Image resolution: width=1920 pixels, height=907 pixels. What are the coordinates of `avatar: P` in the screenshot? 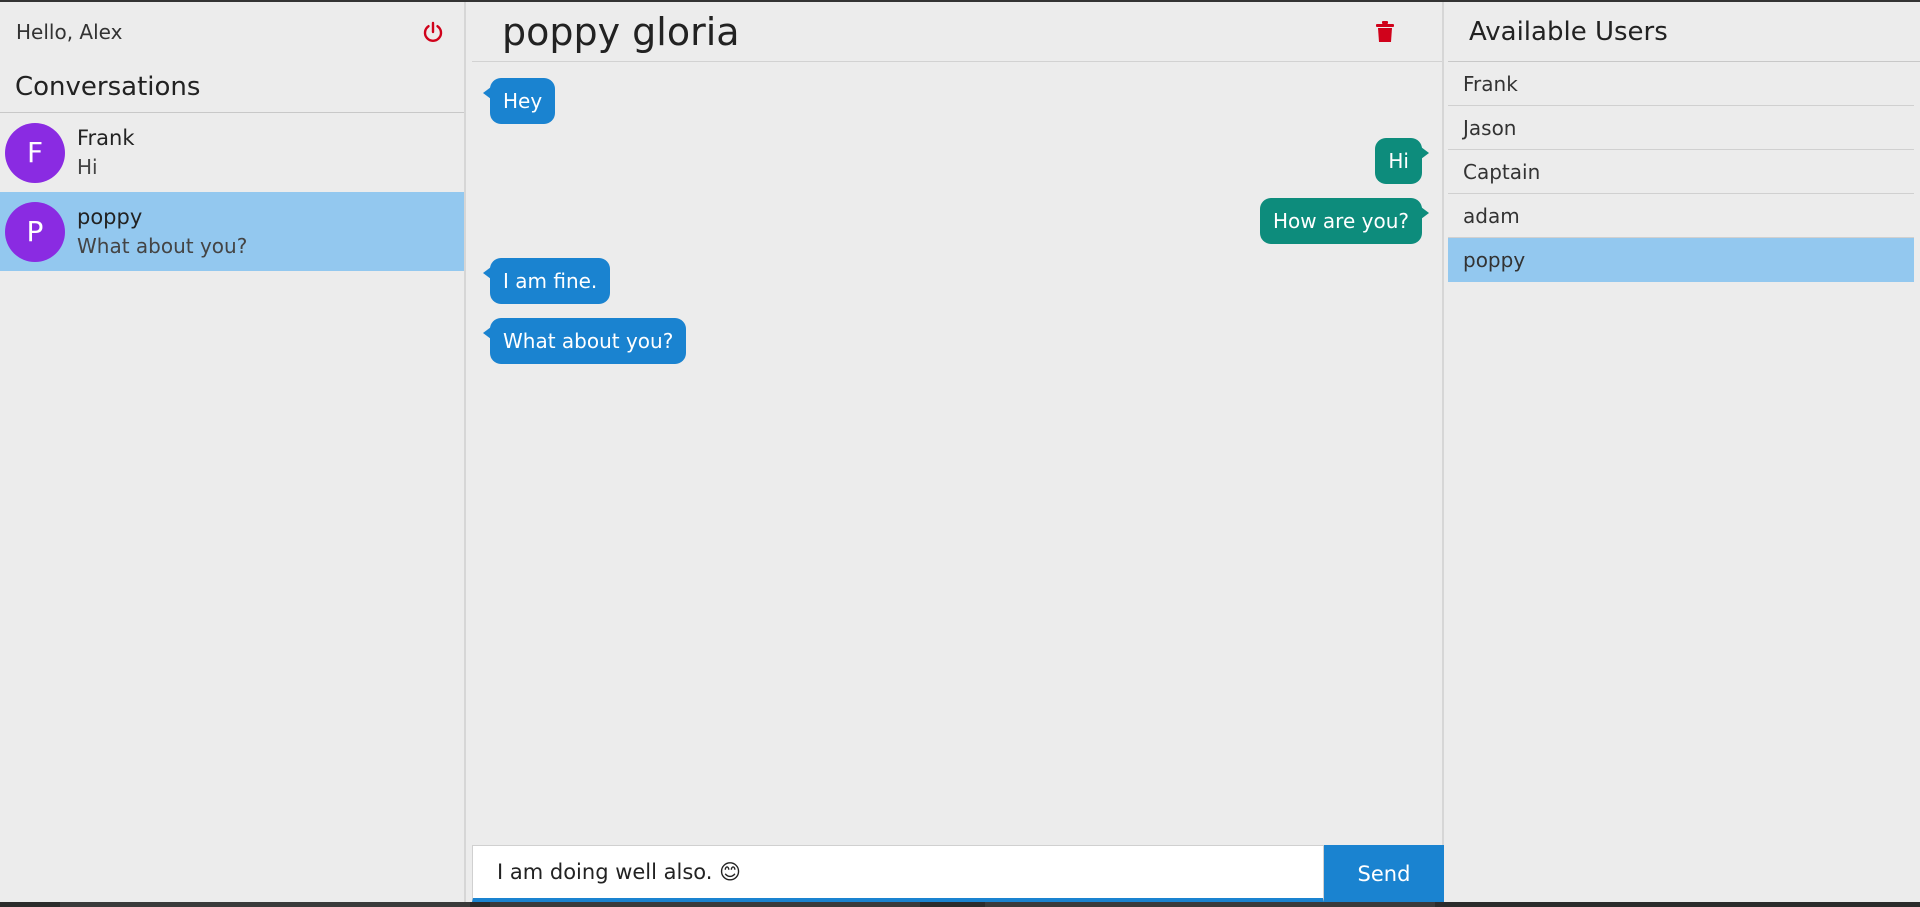 It's located at (35, 231).